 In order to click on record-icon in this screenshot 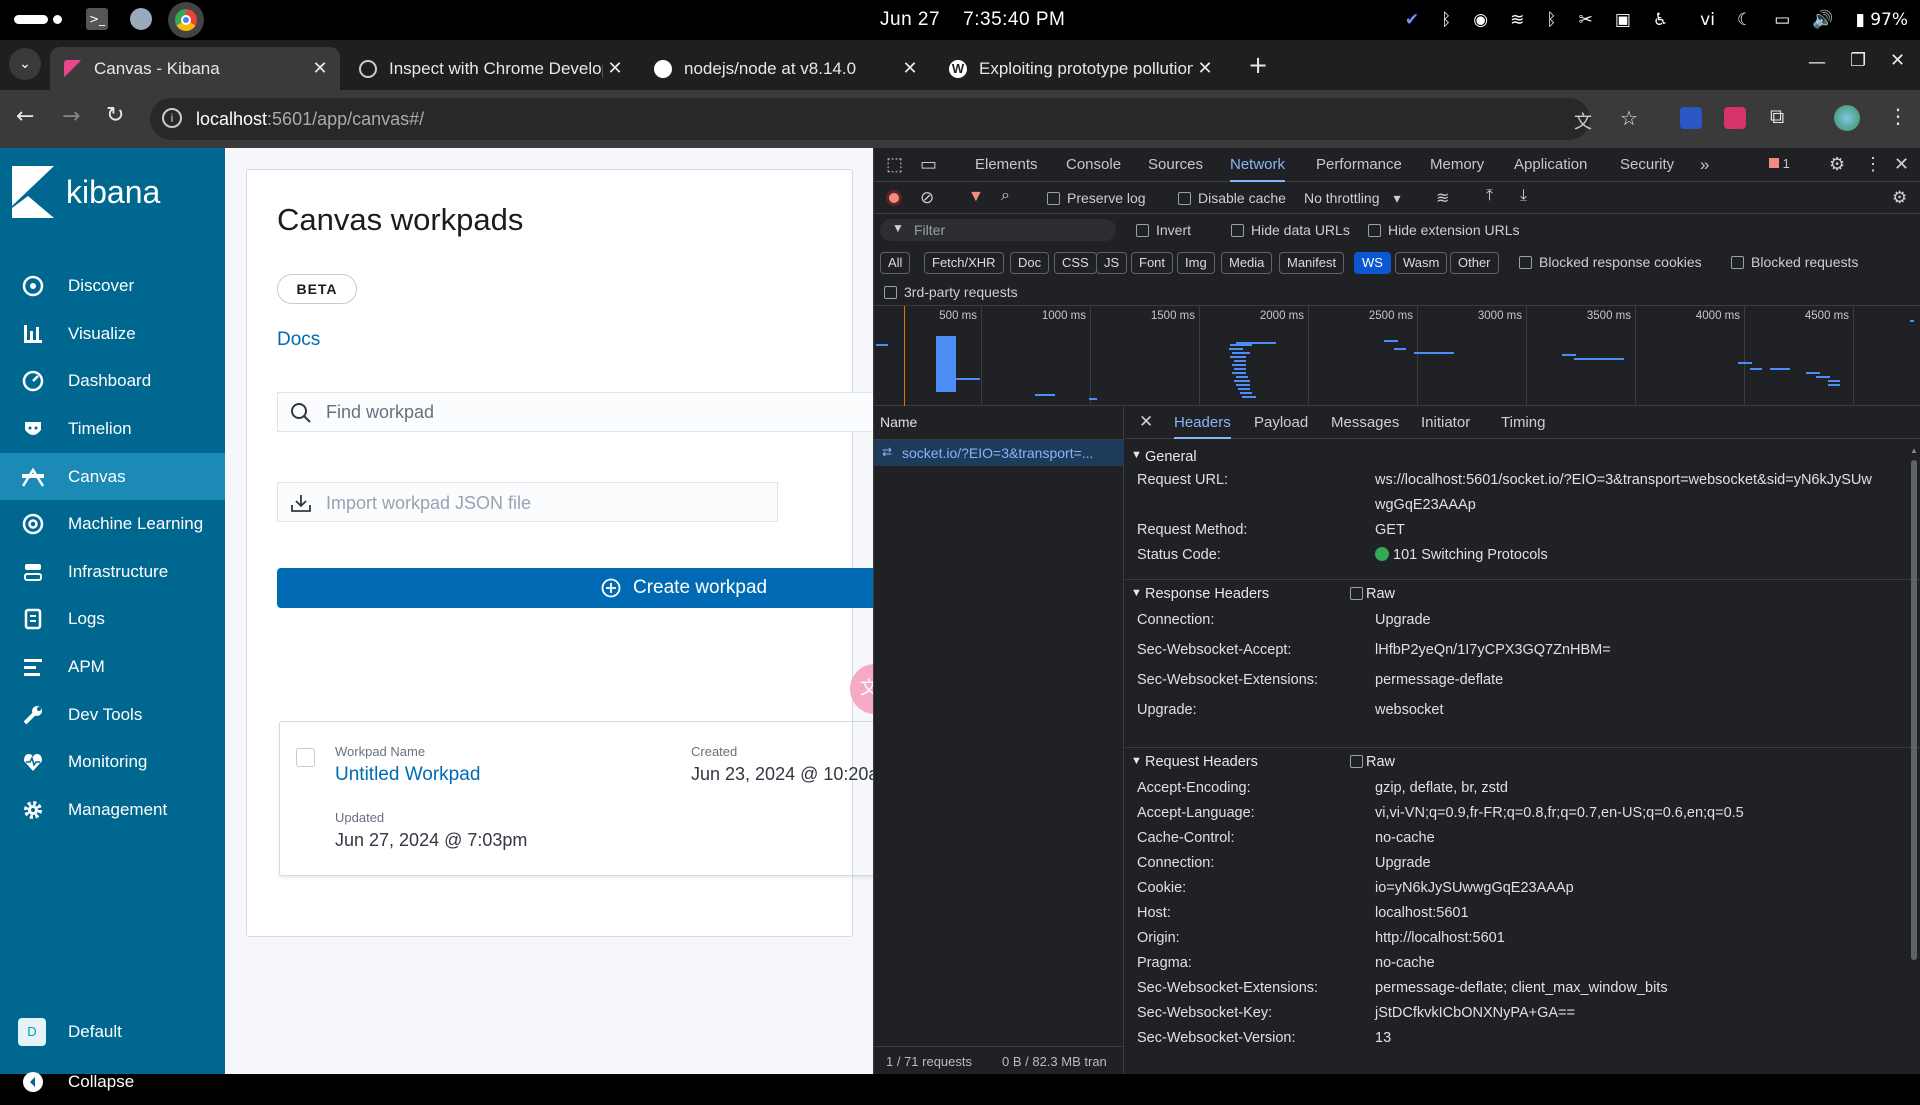, I will do `click(894, 198)`.